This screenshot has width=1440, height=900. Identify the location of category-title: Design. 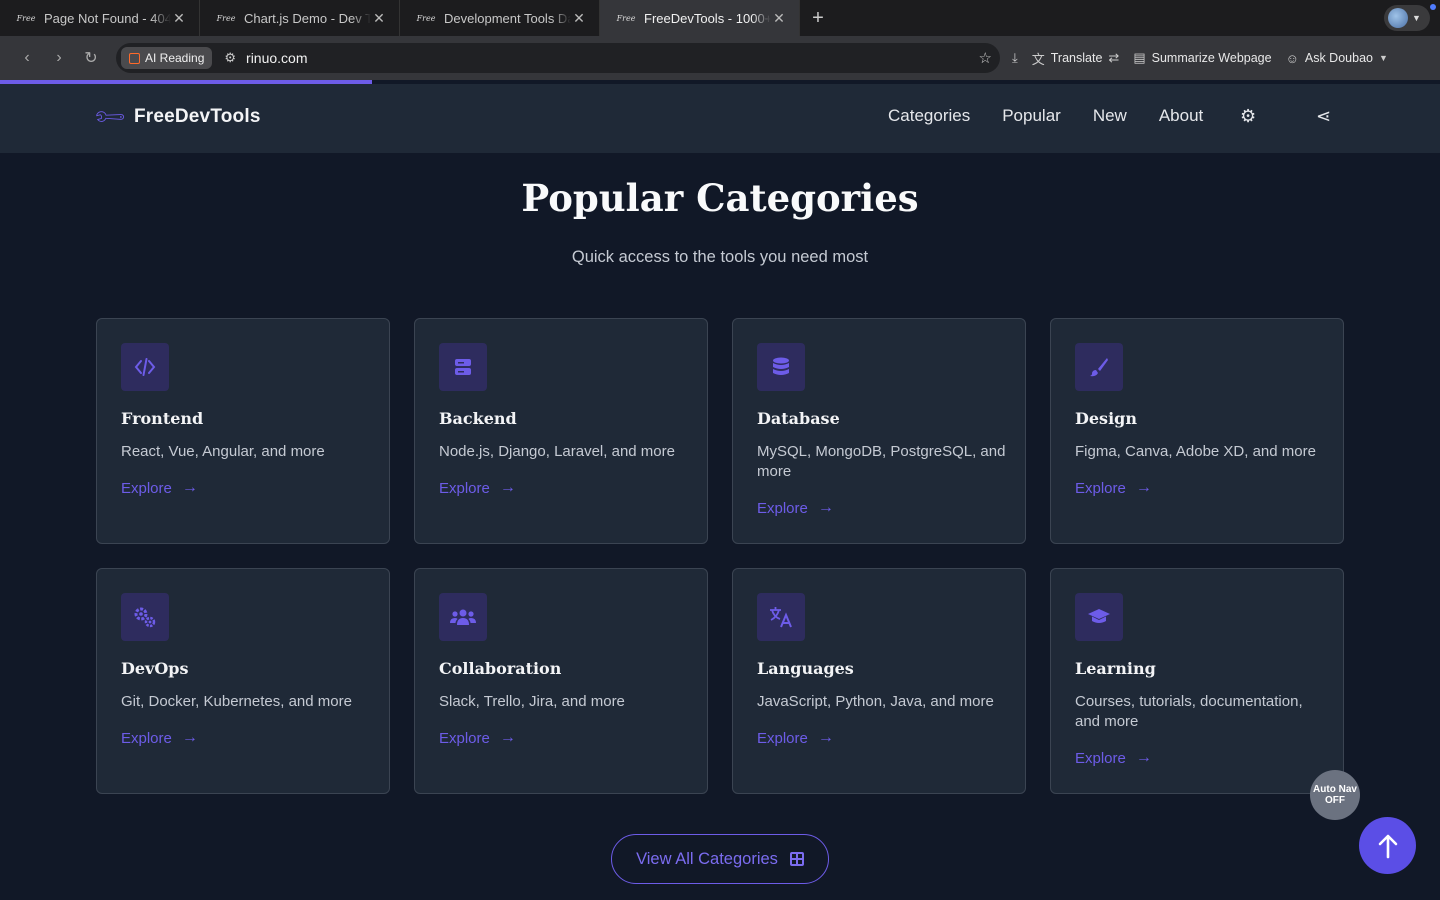
(1106, 418).